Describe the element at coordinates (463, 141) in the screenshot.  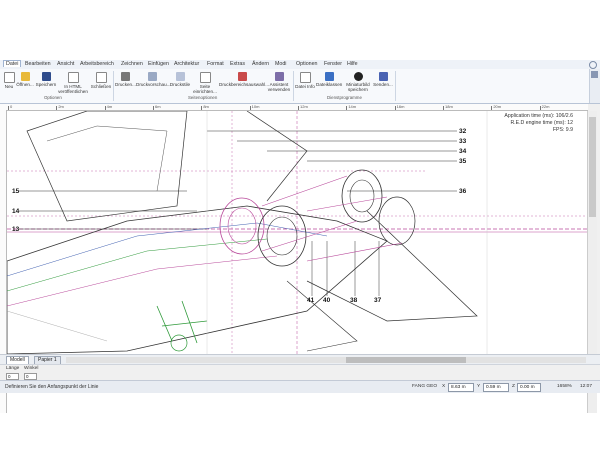
I see `callout-label: 33` at that location.